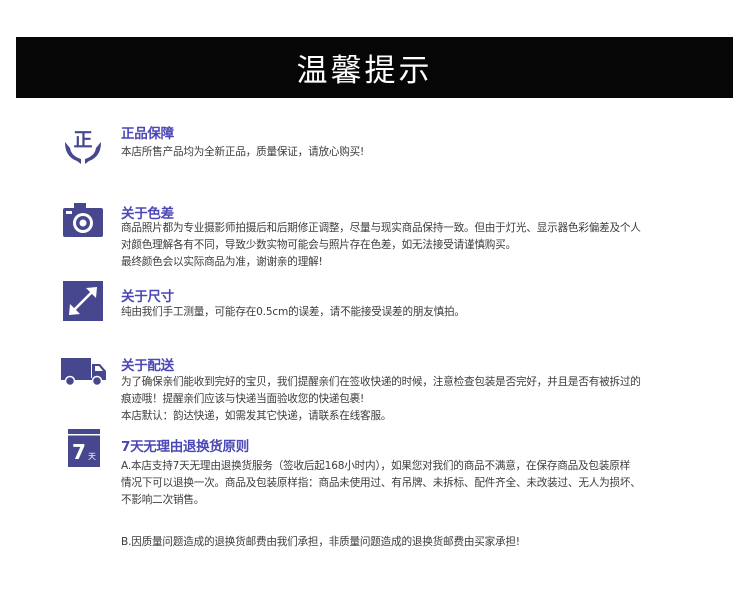 The image size is (750, 589). I want to click on text-line: B.因质量问题造成的退换货邮费由我们承担，非质量问题造成的退换货邮费由买家承担!, so click(320, 542).